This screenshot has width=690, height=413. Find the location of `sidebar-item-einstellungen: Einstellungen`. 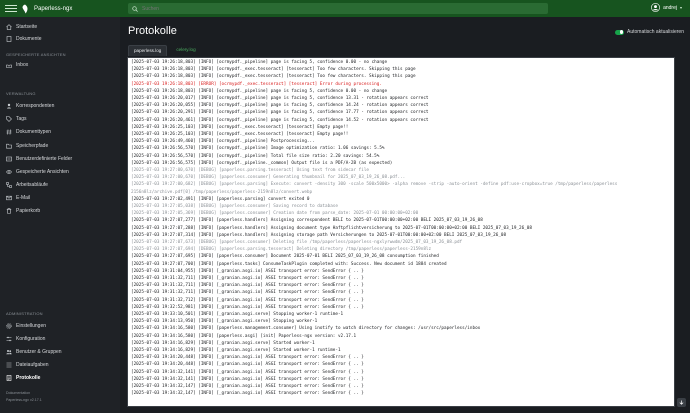

sidebar-item-einstellungen: Einstellungen is located at coordinates (60, 325).